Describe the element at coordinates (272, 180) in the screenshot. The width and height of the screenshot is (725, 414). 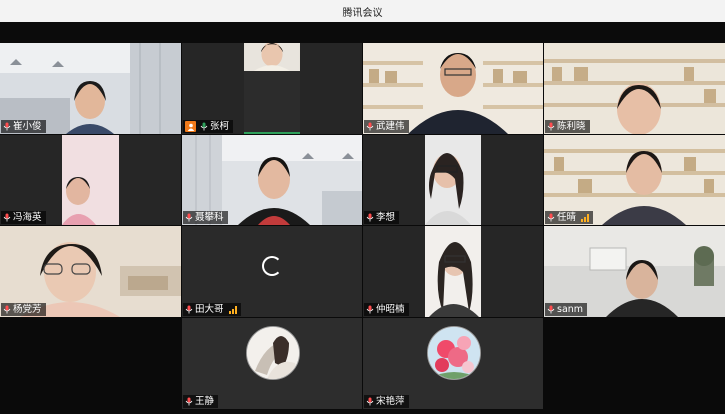
I see `video-tile: 聂攀科` at that location.